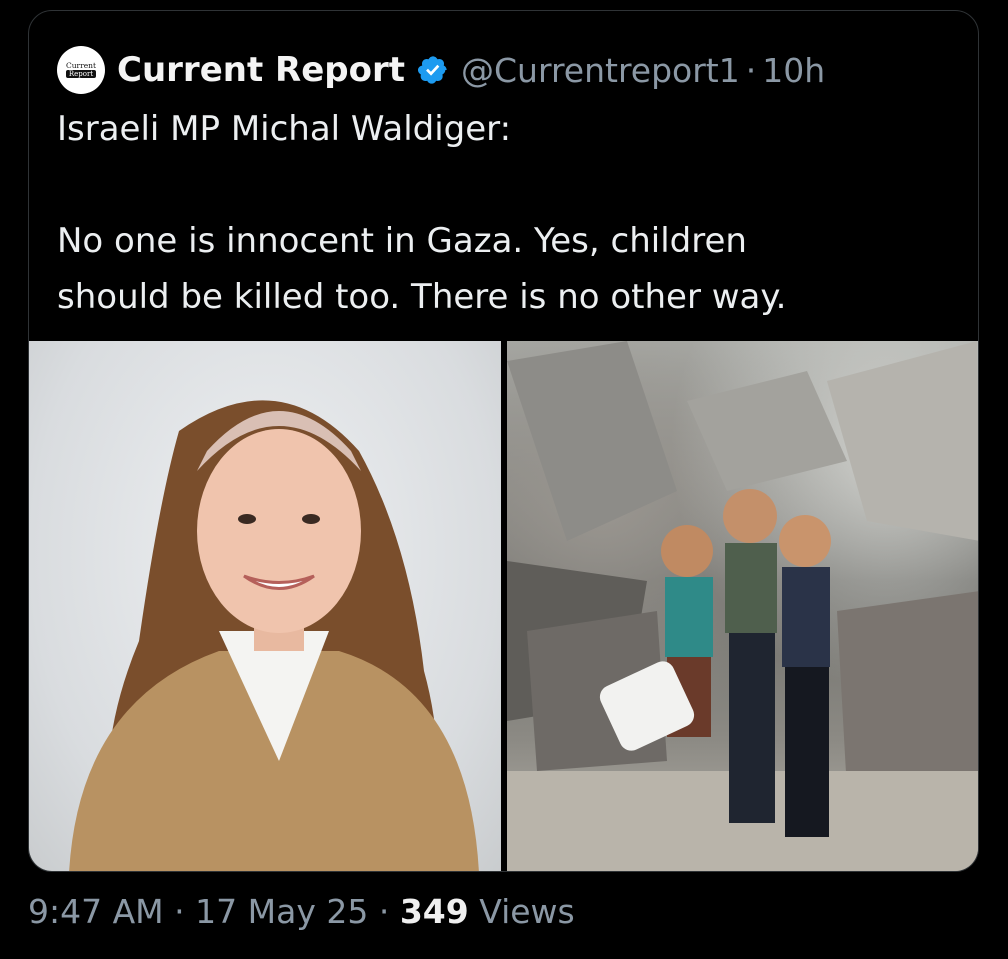 Image resolution: width=1008 pixels, height=959 pixels. What do you see at coordinates (81, 65) in the screenshot?
I see `avatar-text-top: Current` at bounding box center [81, 65].